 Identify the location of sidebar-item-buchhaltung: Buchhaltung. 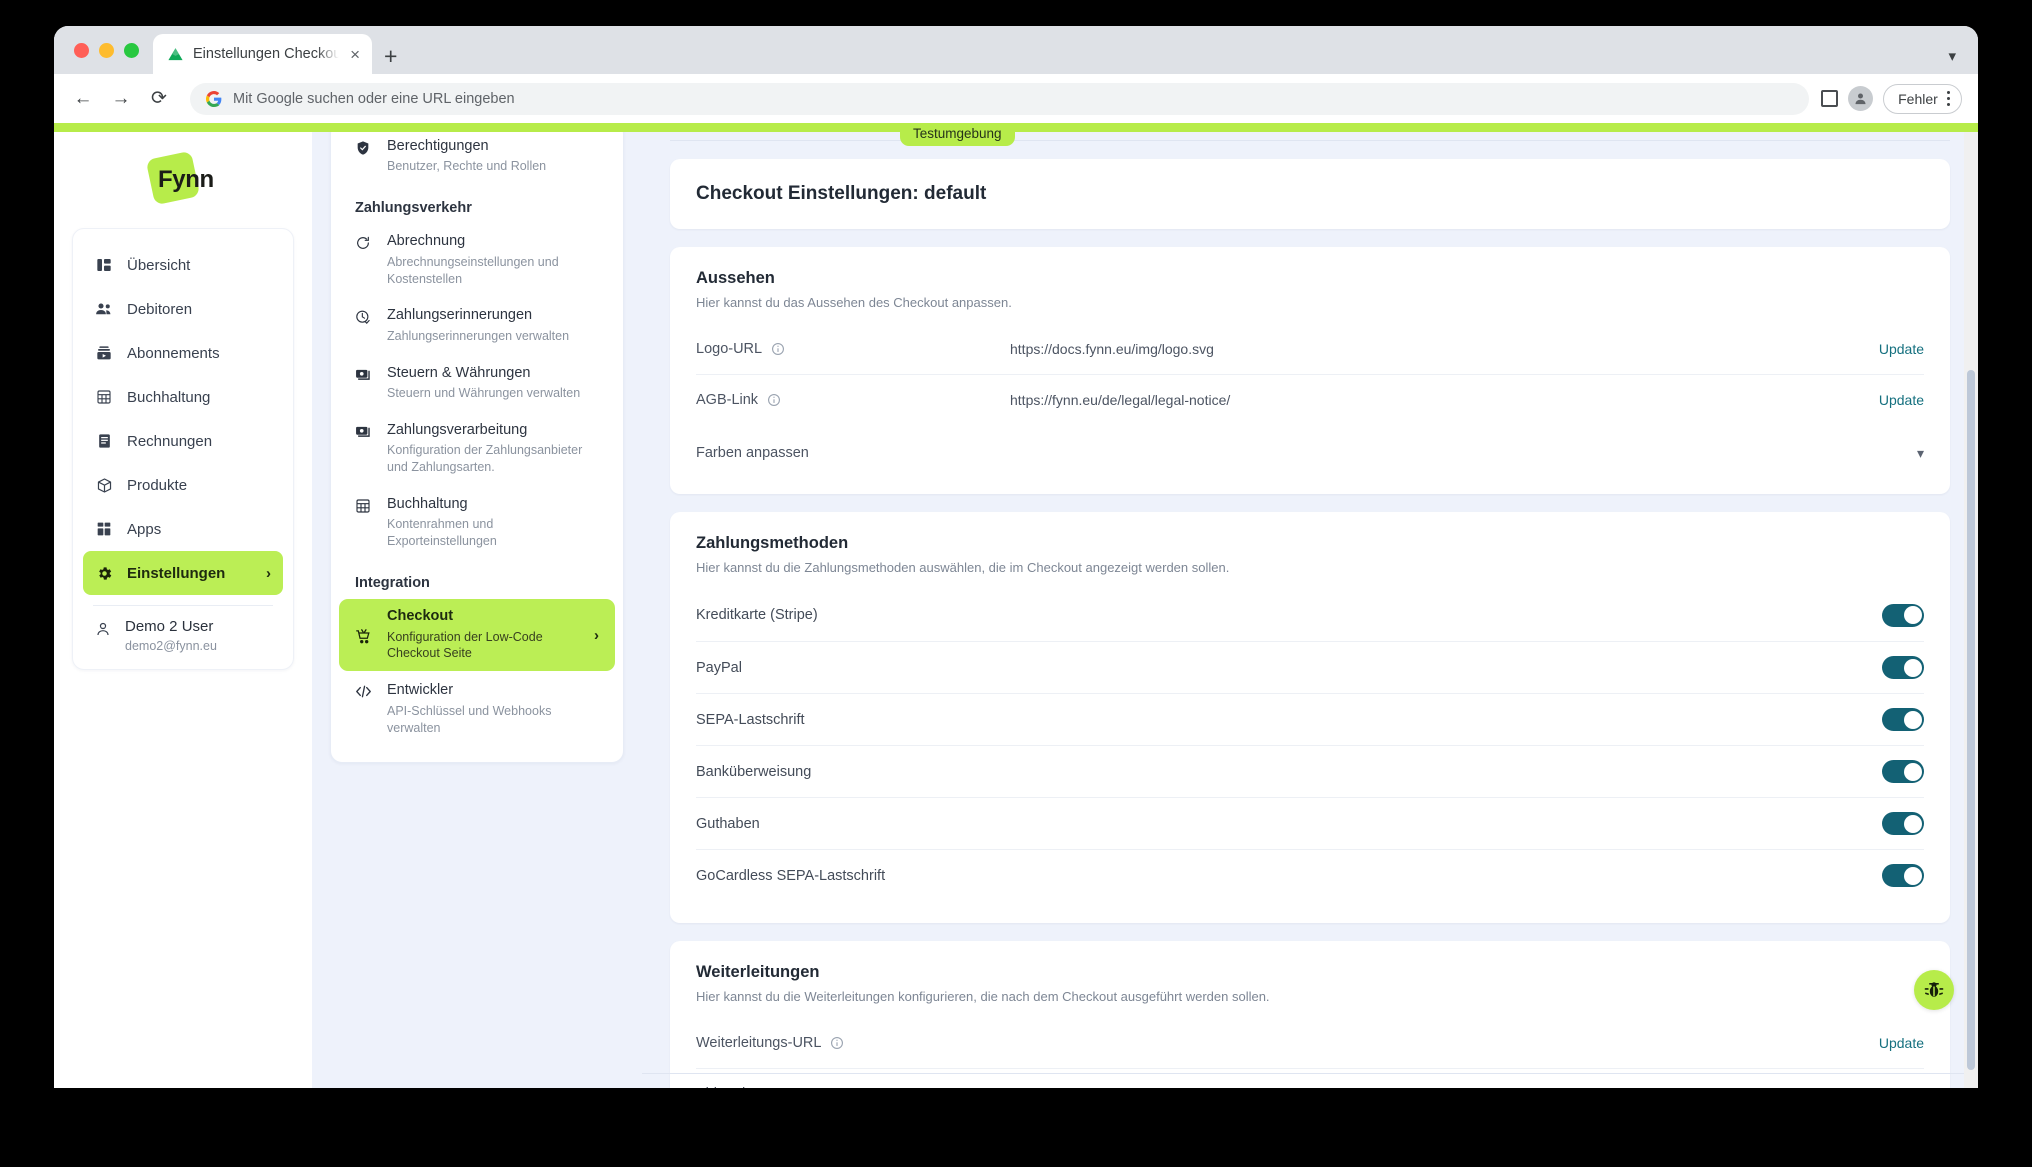
(183, 397).